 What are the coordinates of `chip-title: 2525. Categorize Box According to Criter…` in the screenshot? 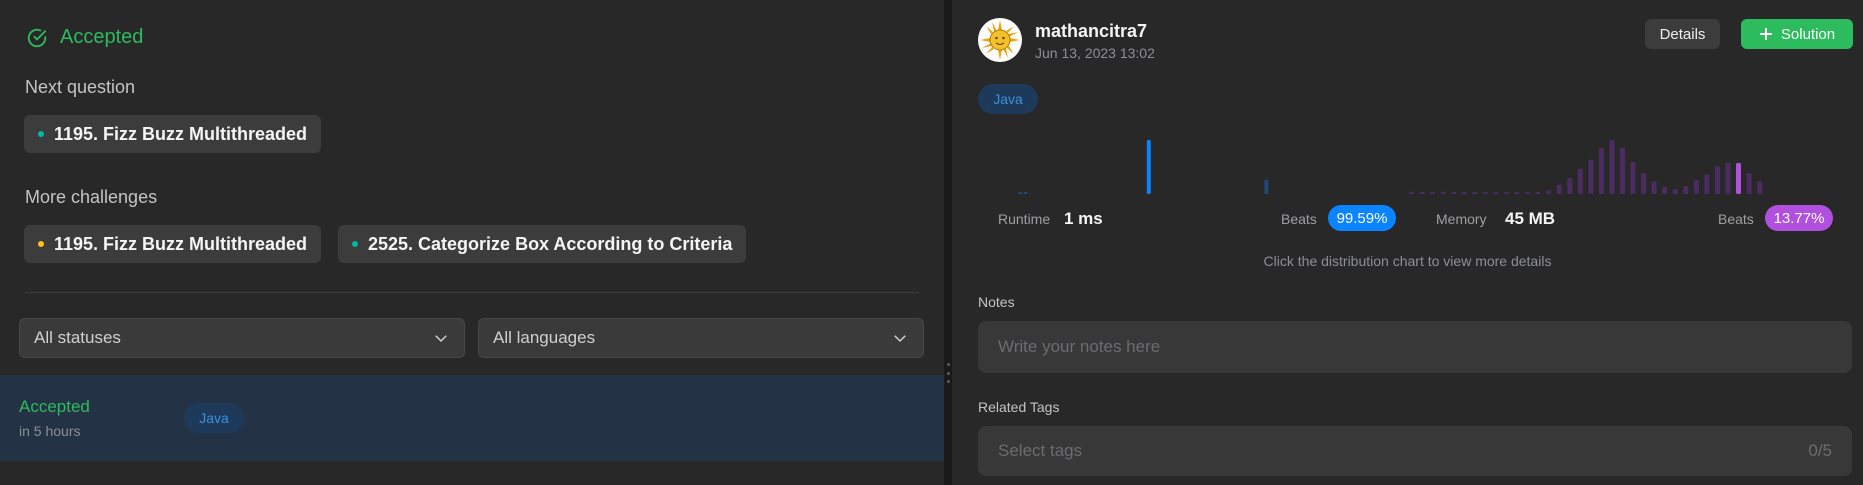 It's located at (550, 243).